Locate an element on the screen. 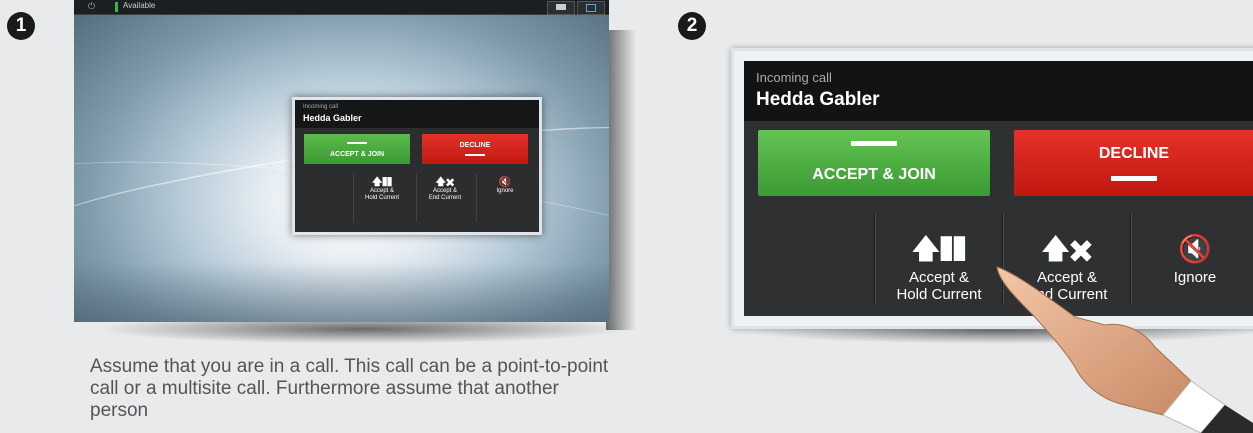  step-number-1: 1 is located at coordinates (21, 26).